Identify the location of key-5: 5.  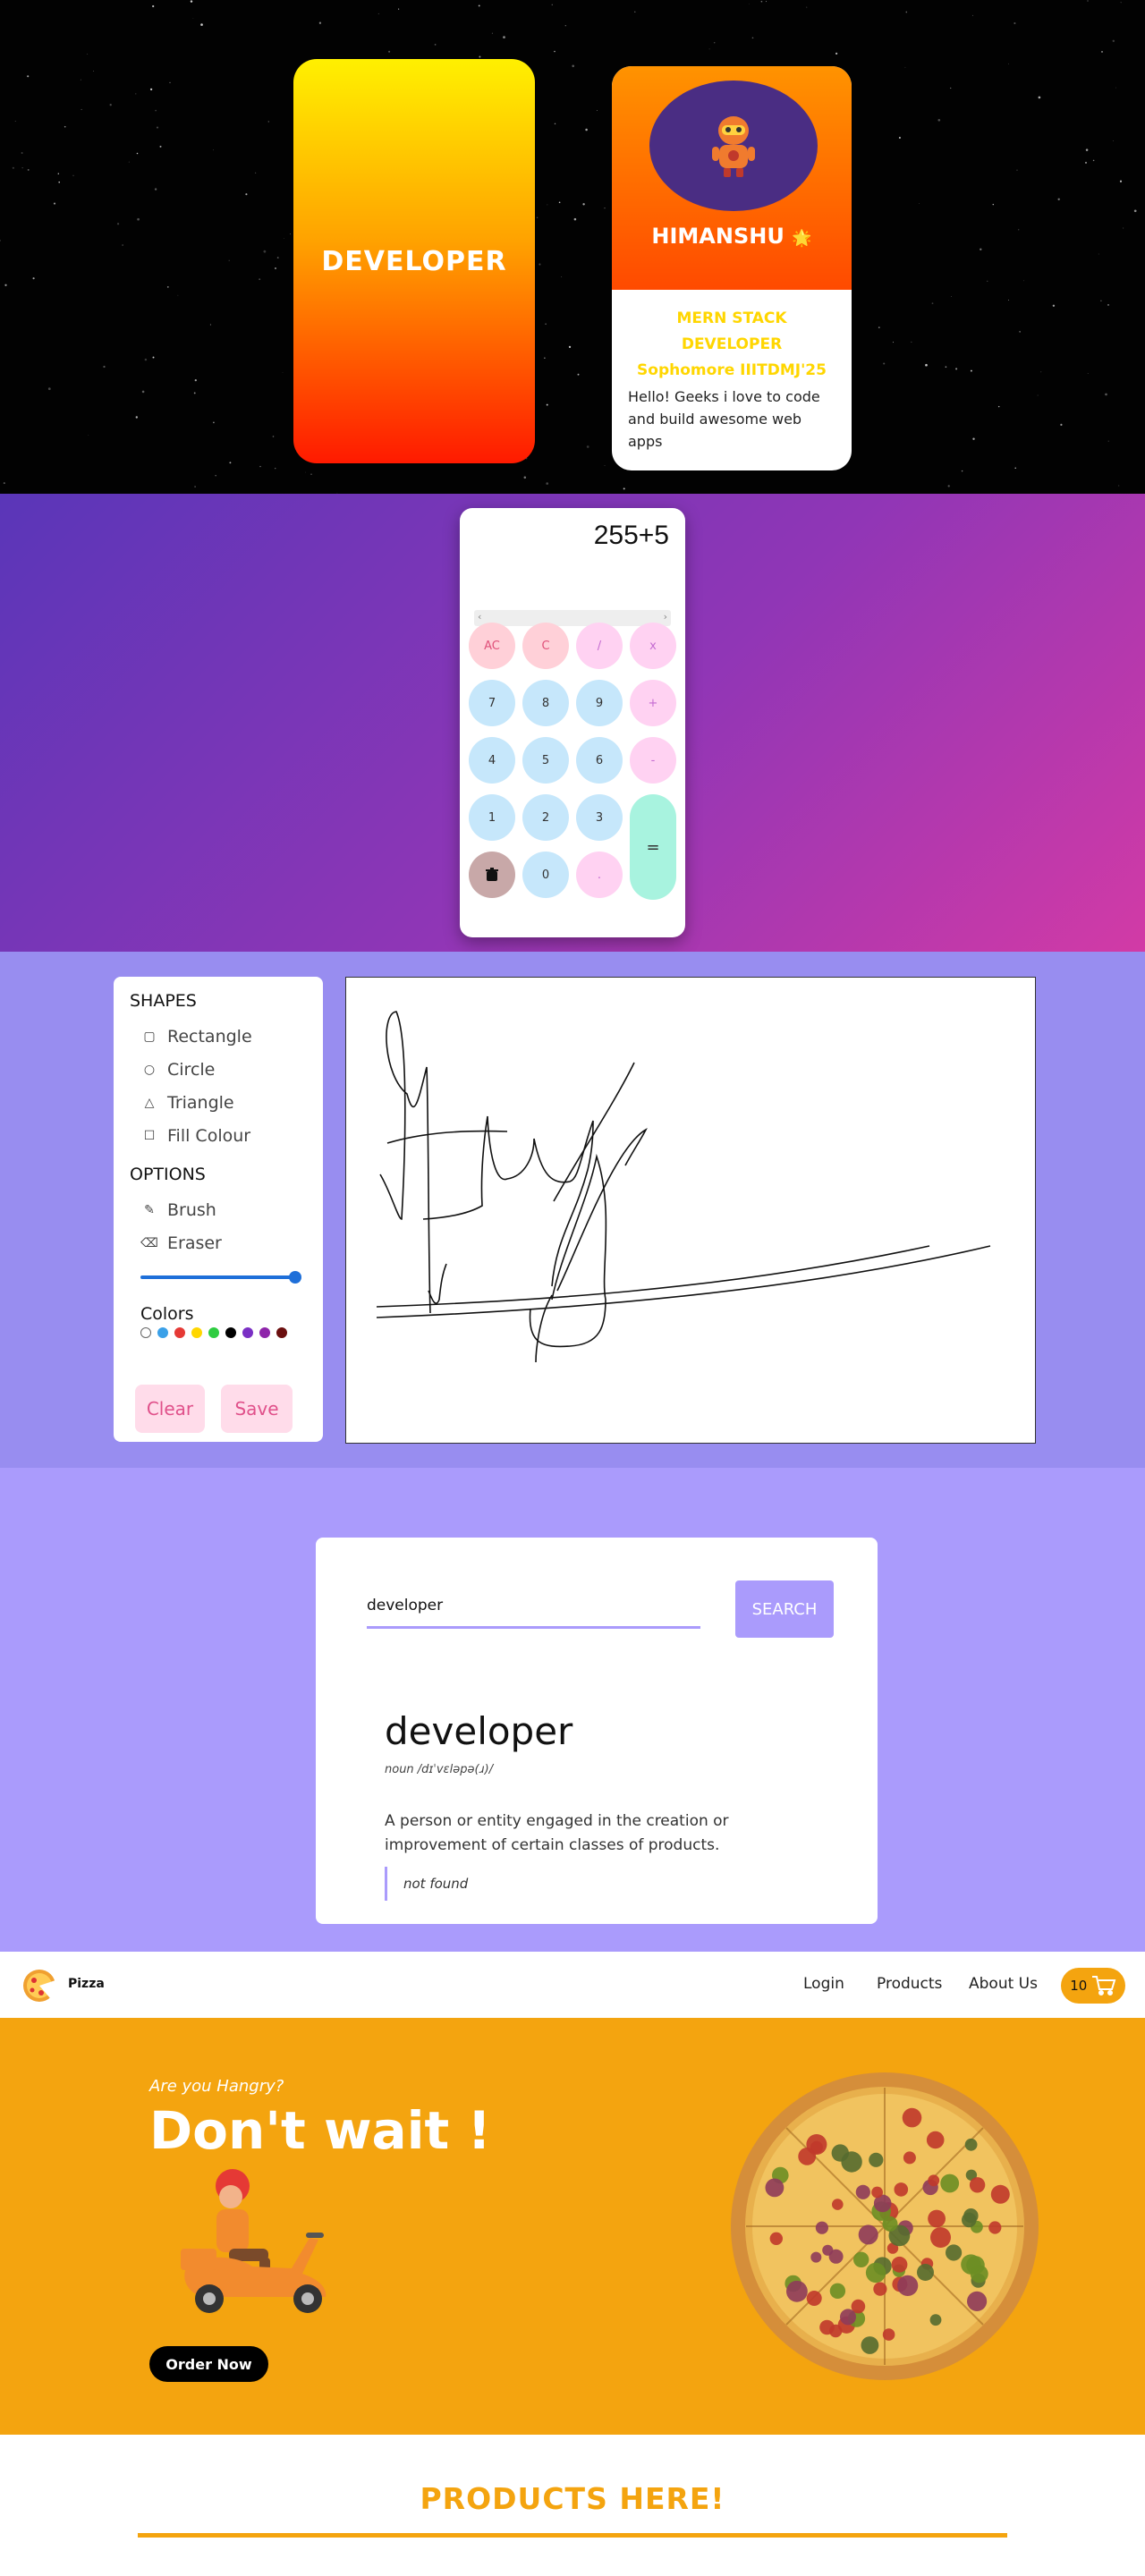
(545, 760).